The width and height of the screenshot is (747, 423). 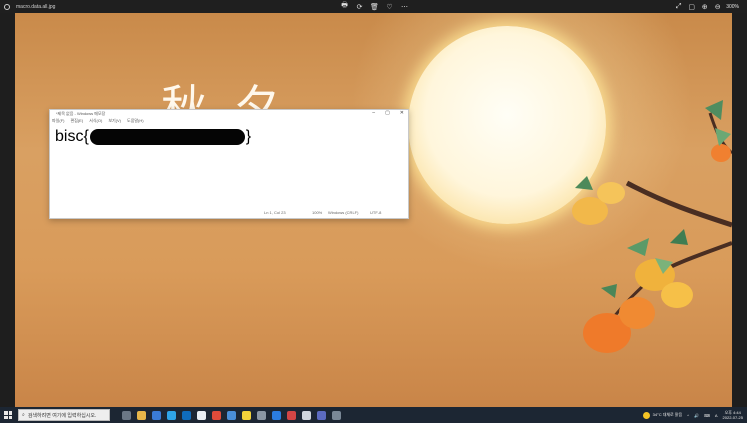 I want to click on kakaotalk-icon, so click(x=246, y=415).